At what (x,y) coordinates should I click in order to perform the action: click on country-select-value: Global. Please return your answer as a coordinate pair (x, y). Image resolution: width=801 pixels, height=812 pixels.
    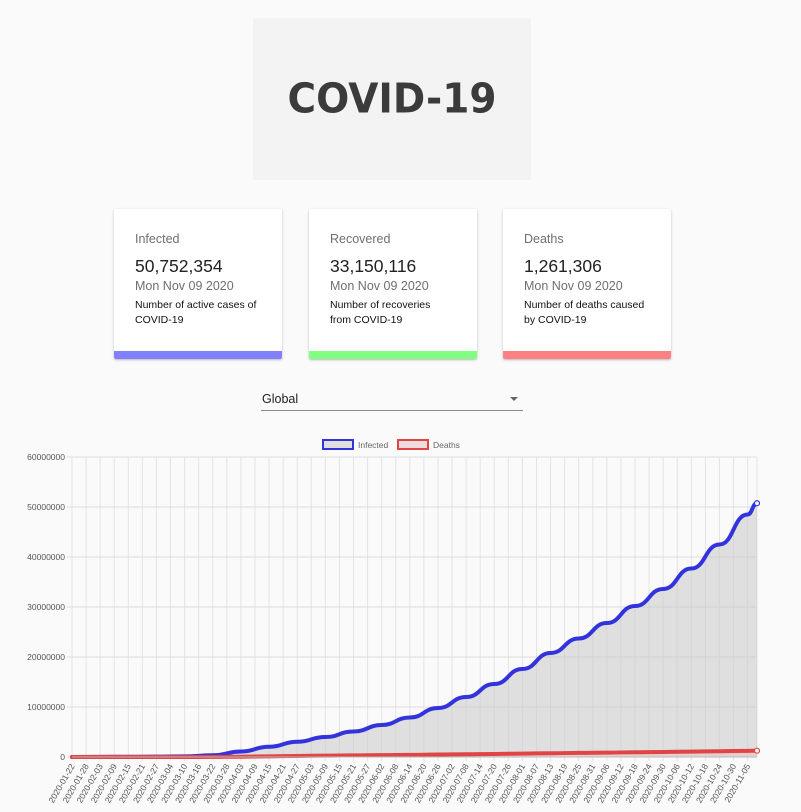
    Looking at the image, I should click on (280, 399).